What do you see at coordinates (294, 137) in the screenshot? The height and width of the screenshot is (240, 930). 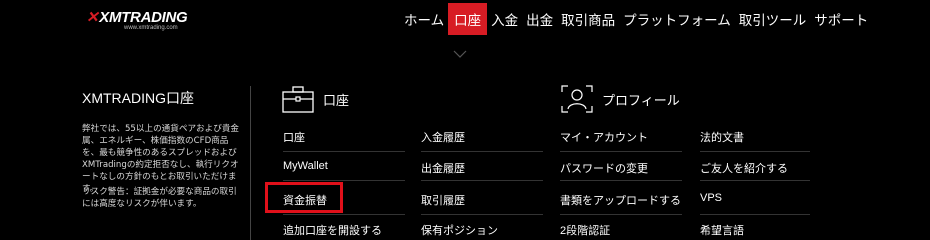 I see `link-account: 口座` at bounding box center [294, 137].